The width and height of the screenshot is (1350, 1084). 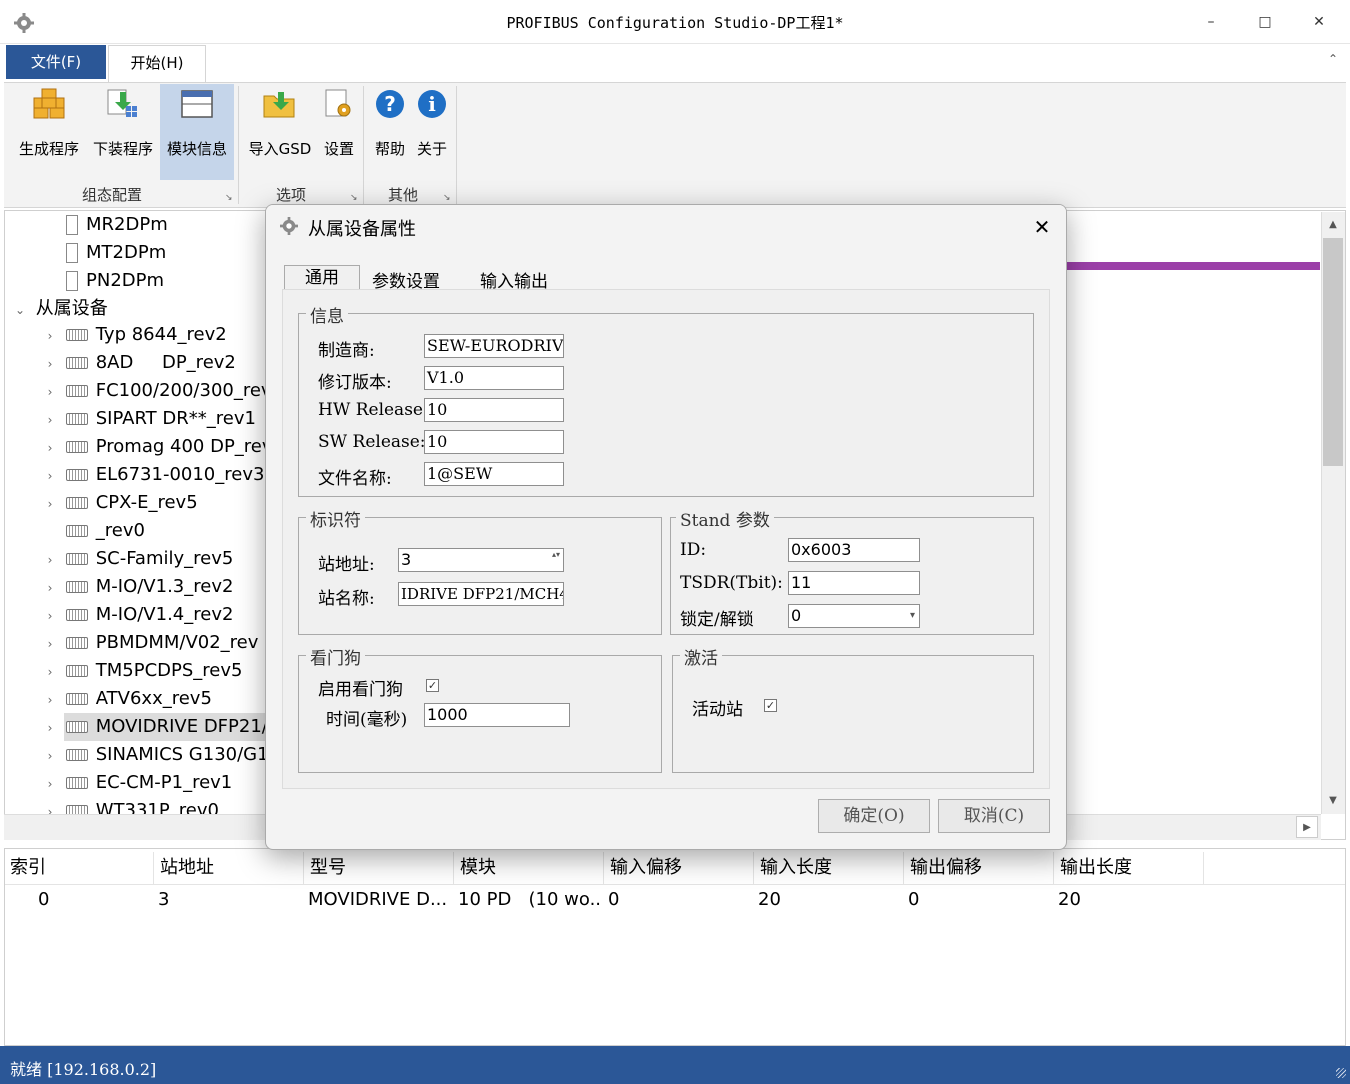 What do you see at coordinates (529, 868) in the screenshot?
I see `column-header: 模块` at bounding box center [529, 868].